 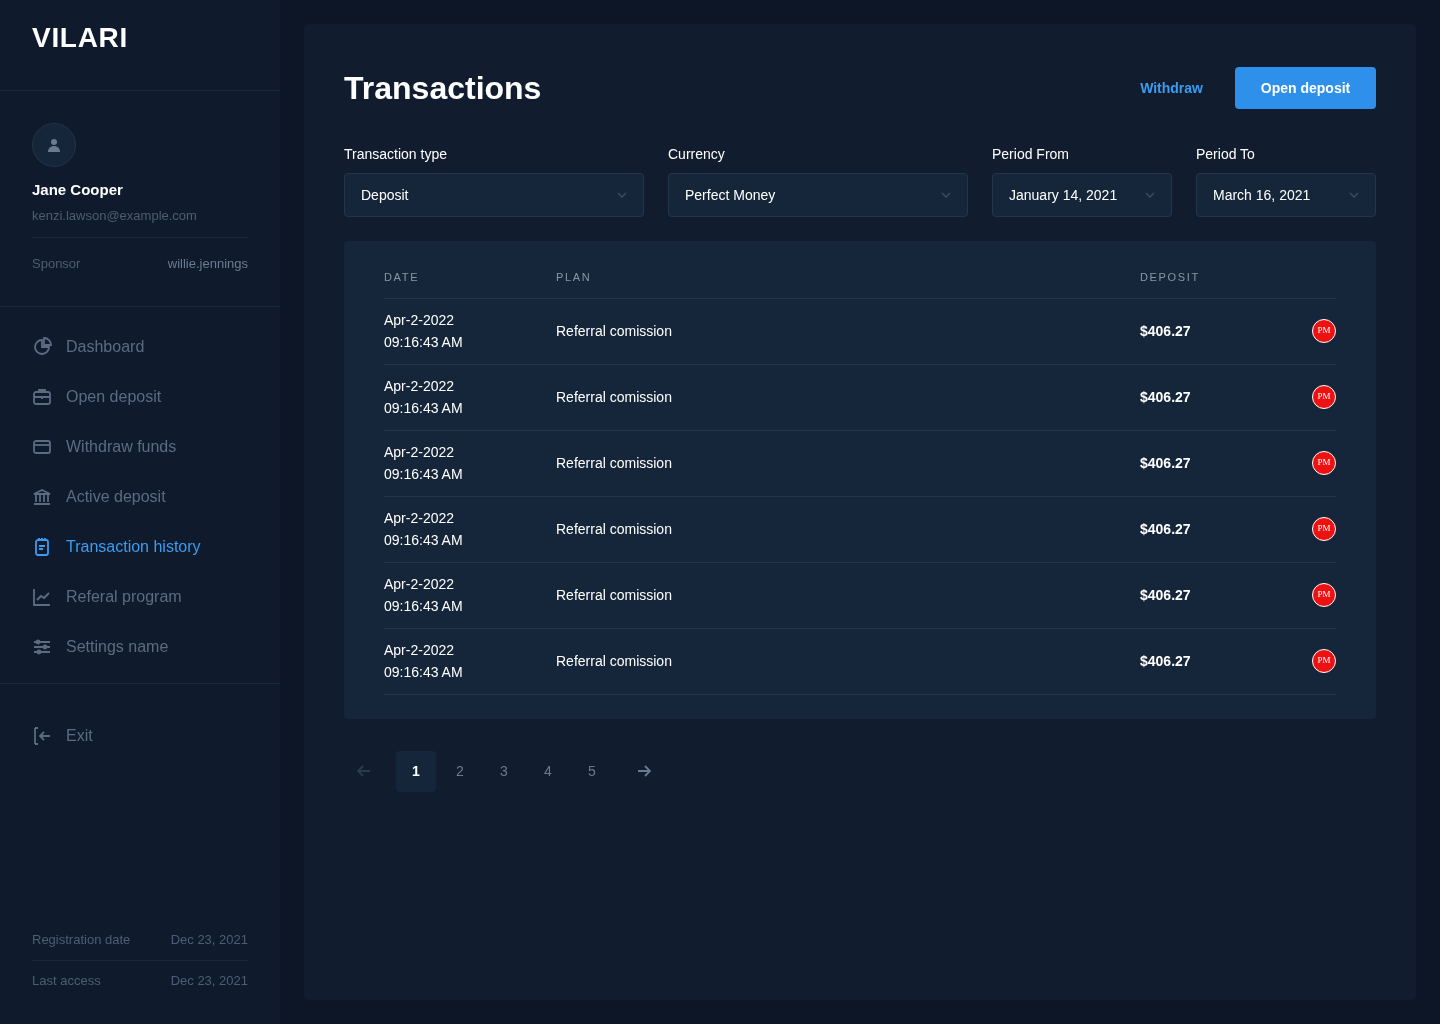 What do you see at coordinates (42, 496) in the screenshot?
I see `bank-icon` at bounding box center [42, 496].